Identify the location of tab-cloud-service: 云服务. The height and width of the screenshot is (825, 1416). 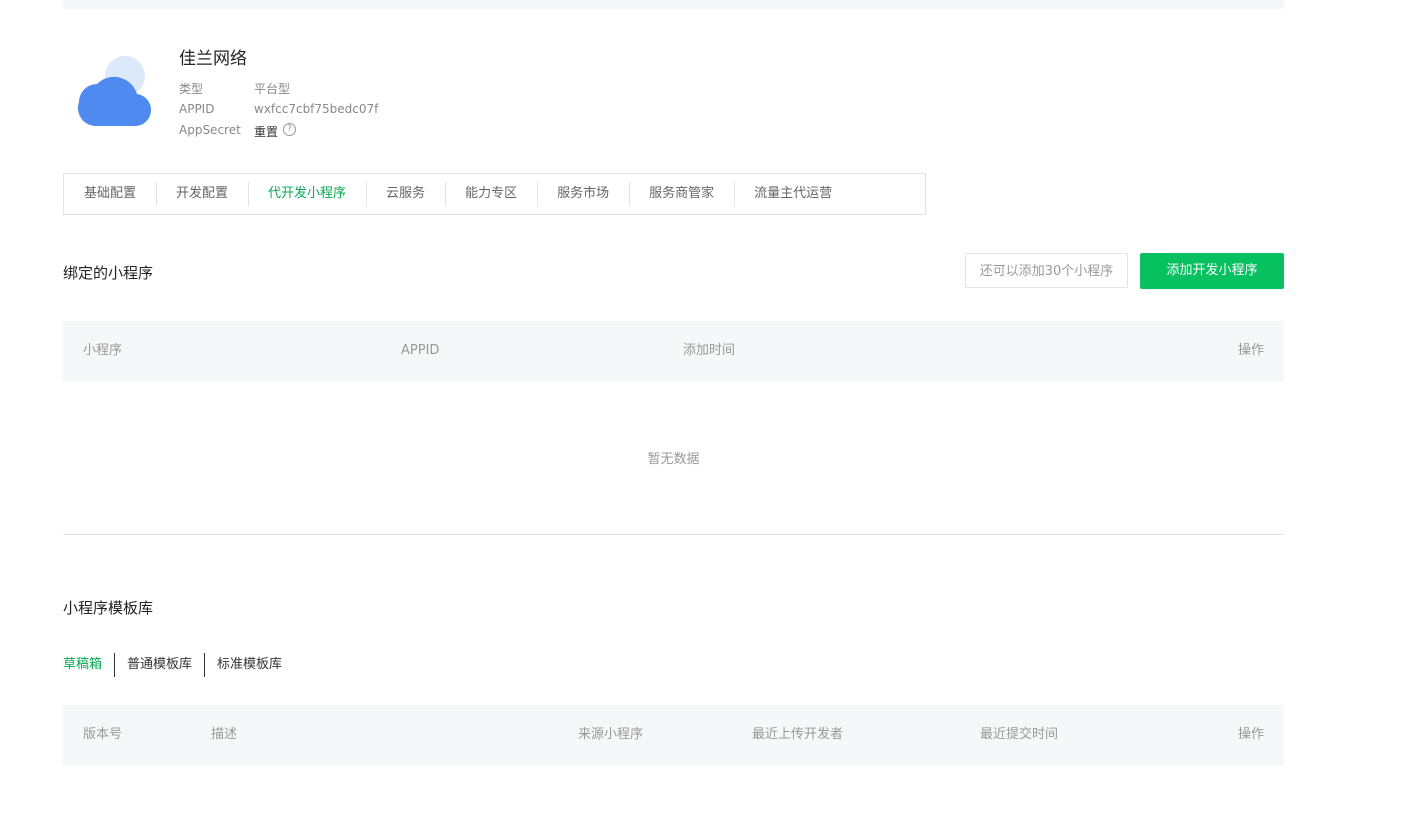
(405, 194).